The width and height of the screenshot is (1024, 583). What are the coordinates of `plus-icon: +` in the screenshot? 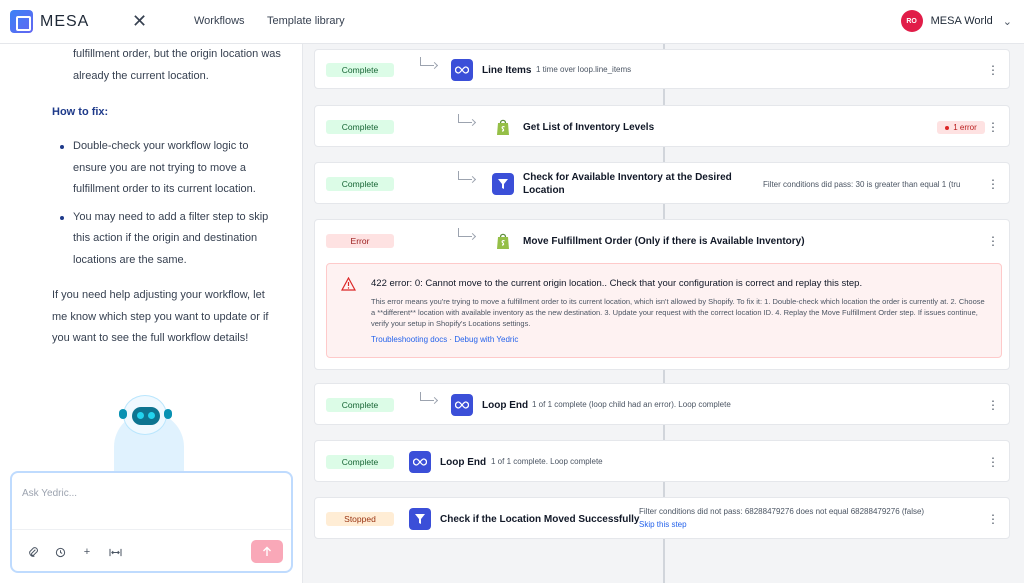 It's located at (87, 552).